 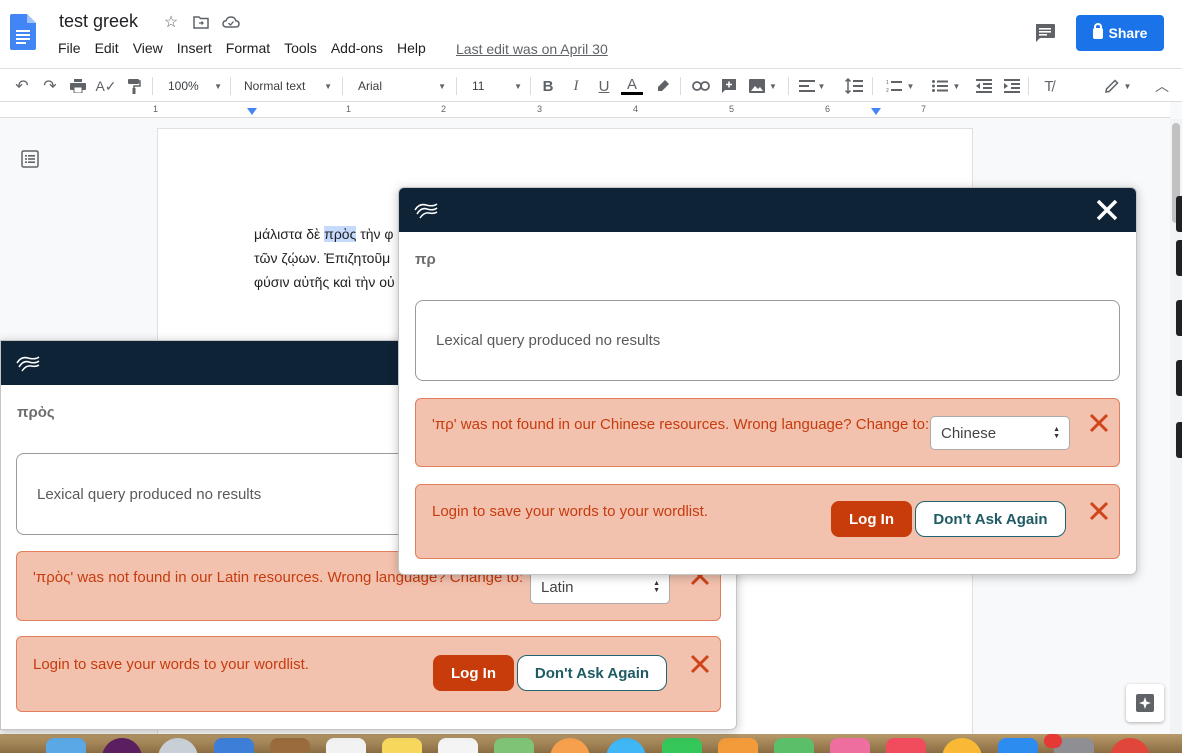 I want to click on menu-edit: Edit, so click(x=107, y=48).